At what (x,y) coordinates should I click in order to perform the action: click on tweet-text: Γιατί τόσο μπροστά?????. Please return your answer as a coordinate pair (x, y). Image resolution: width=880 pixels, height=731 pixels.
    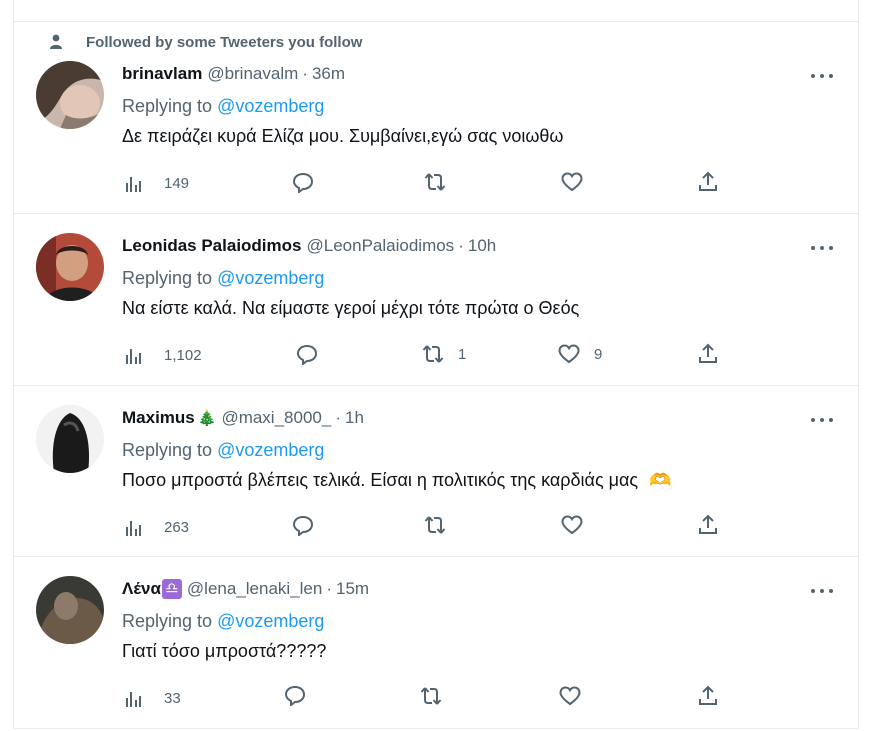
    Looking at the image, I should click on (224, 651).